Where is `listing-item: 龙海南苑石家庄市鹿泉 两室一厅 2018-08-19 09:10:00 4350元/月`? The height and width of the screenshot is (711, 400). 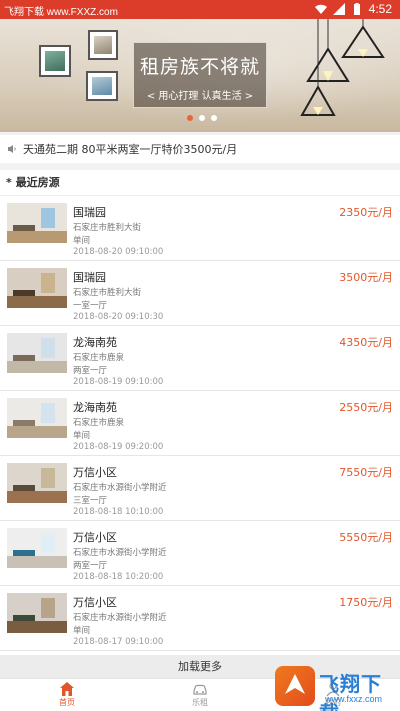
listing-item: 龙海南苑石家庄市鹿泉 两室一厅 2018-08-19 09:10:00 4350元/月 is located at coordinates (200, 358).